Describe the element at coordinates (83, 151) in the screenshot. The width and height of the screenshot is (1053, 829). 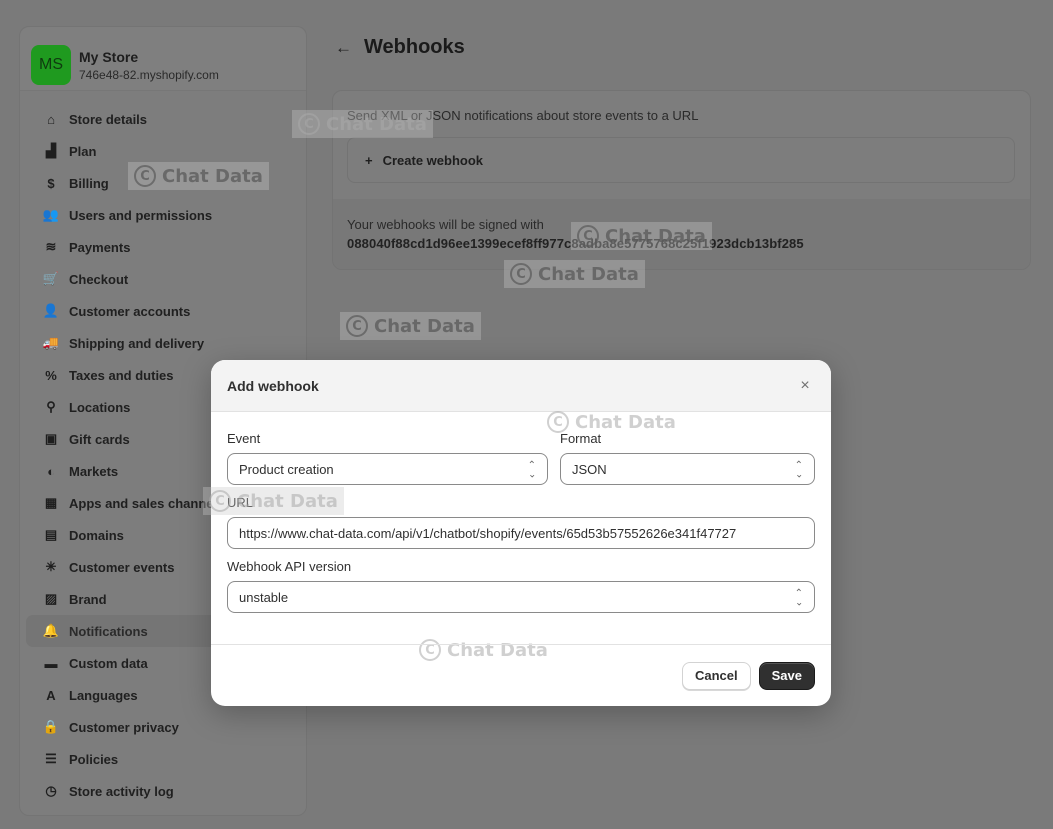
I see `sidebar-item-label: Plan` at that location.